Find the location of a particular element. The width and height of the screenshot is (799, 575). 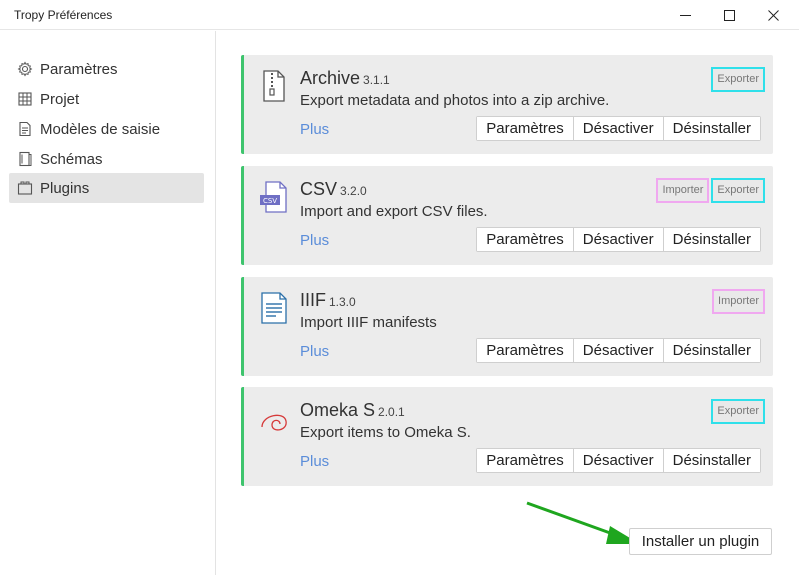

maximize-button is located at coordinates (729, 15).